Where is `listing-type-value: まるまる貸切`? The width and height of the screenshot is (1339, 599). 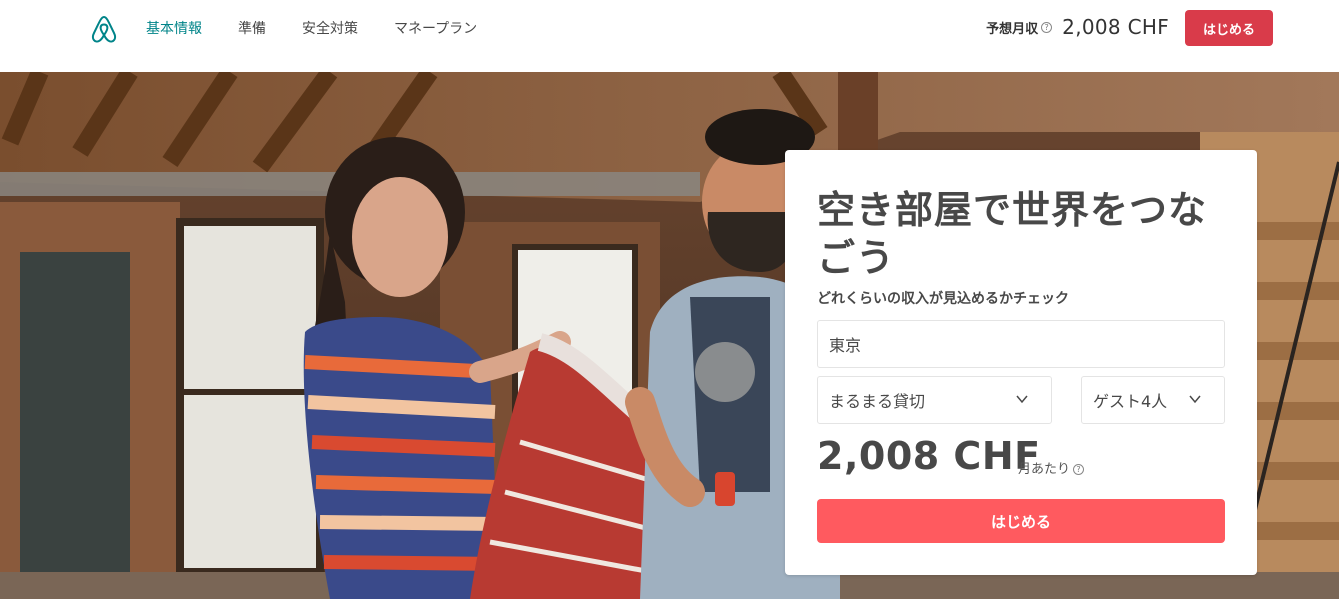 listing-type-value: まるまる貸切 is located at coordinates (877, 401).